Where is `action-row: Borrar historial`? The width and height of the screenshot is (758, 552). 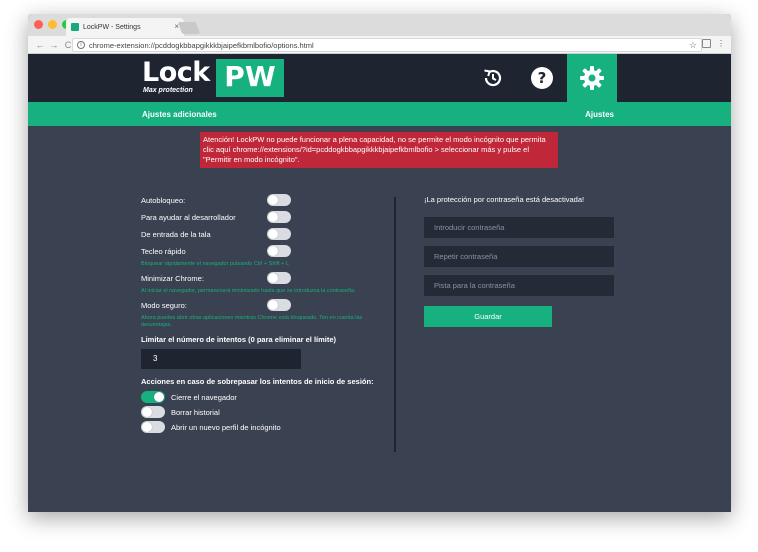
action-row: Borrar historial is located at coordinates (266, 412).